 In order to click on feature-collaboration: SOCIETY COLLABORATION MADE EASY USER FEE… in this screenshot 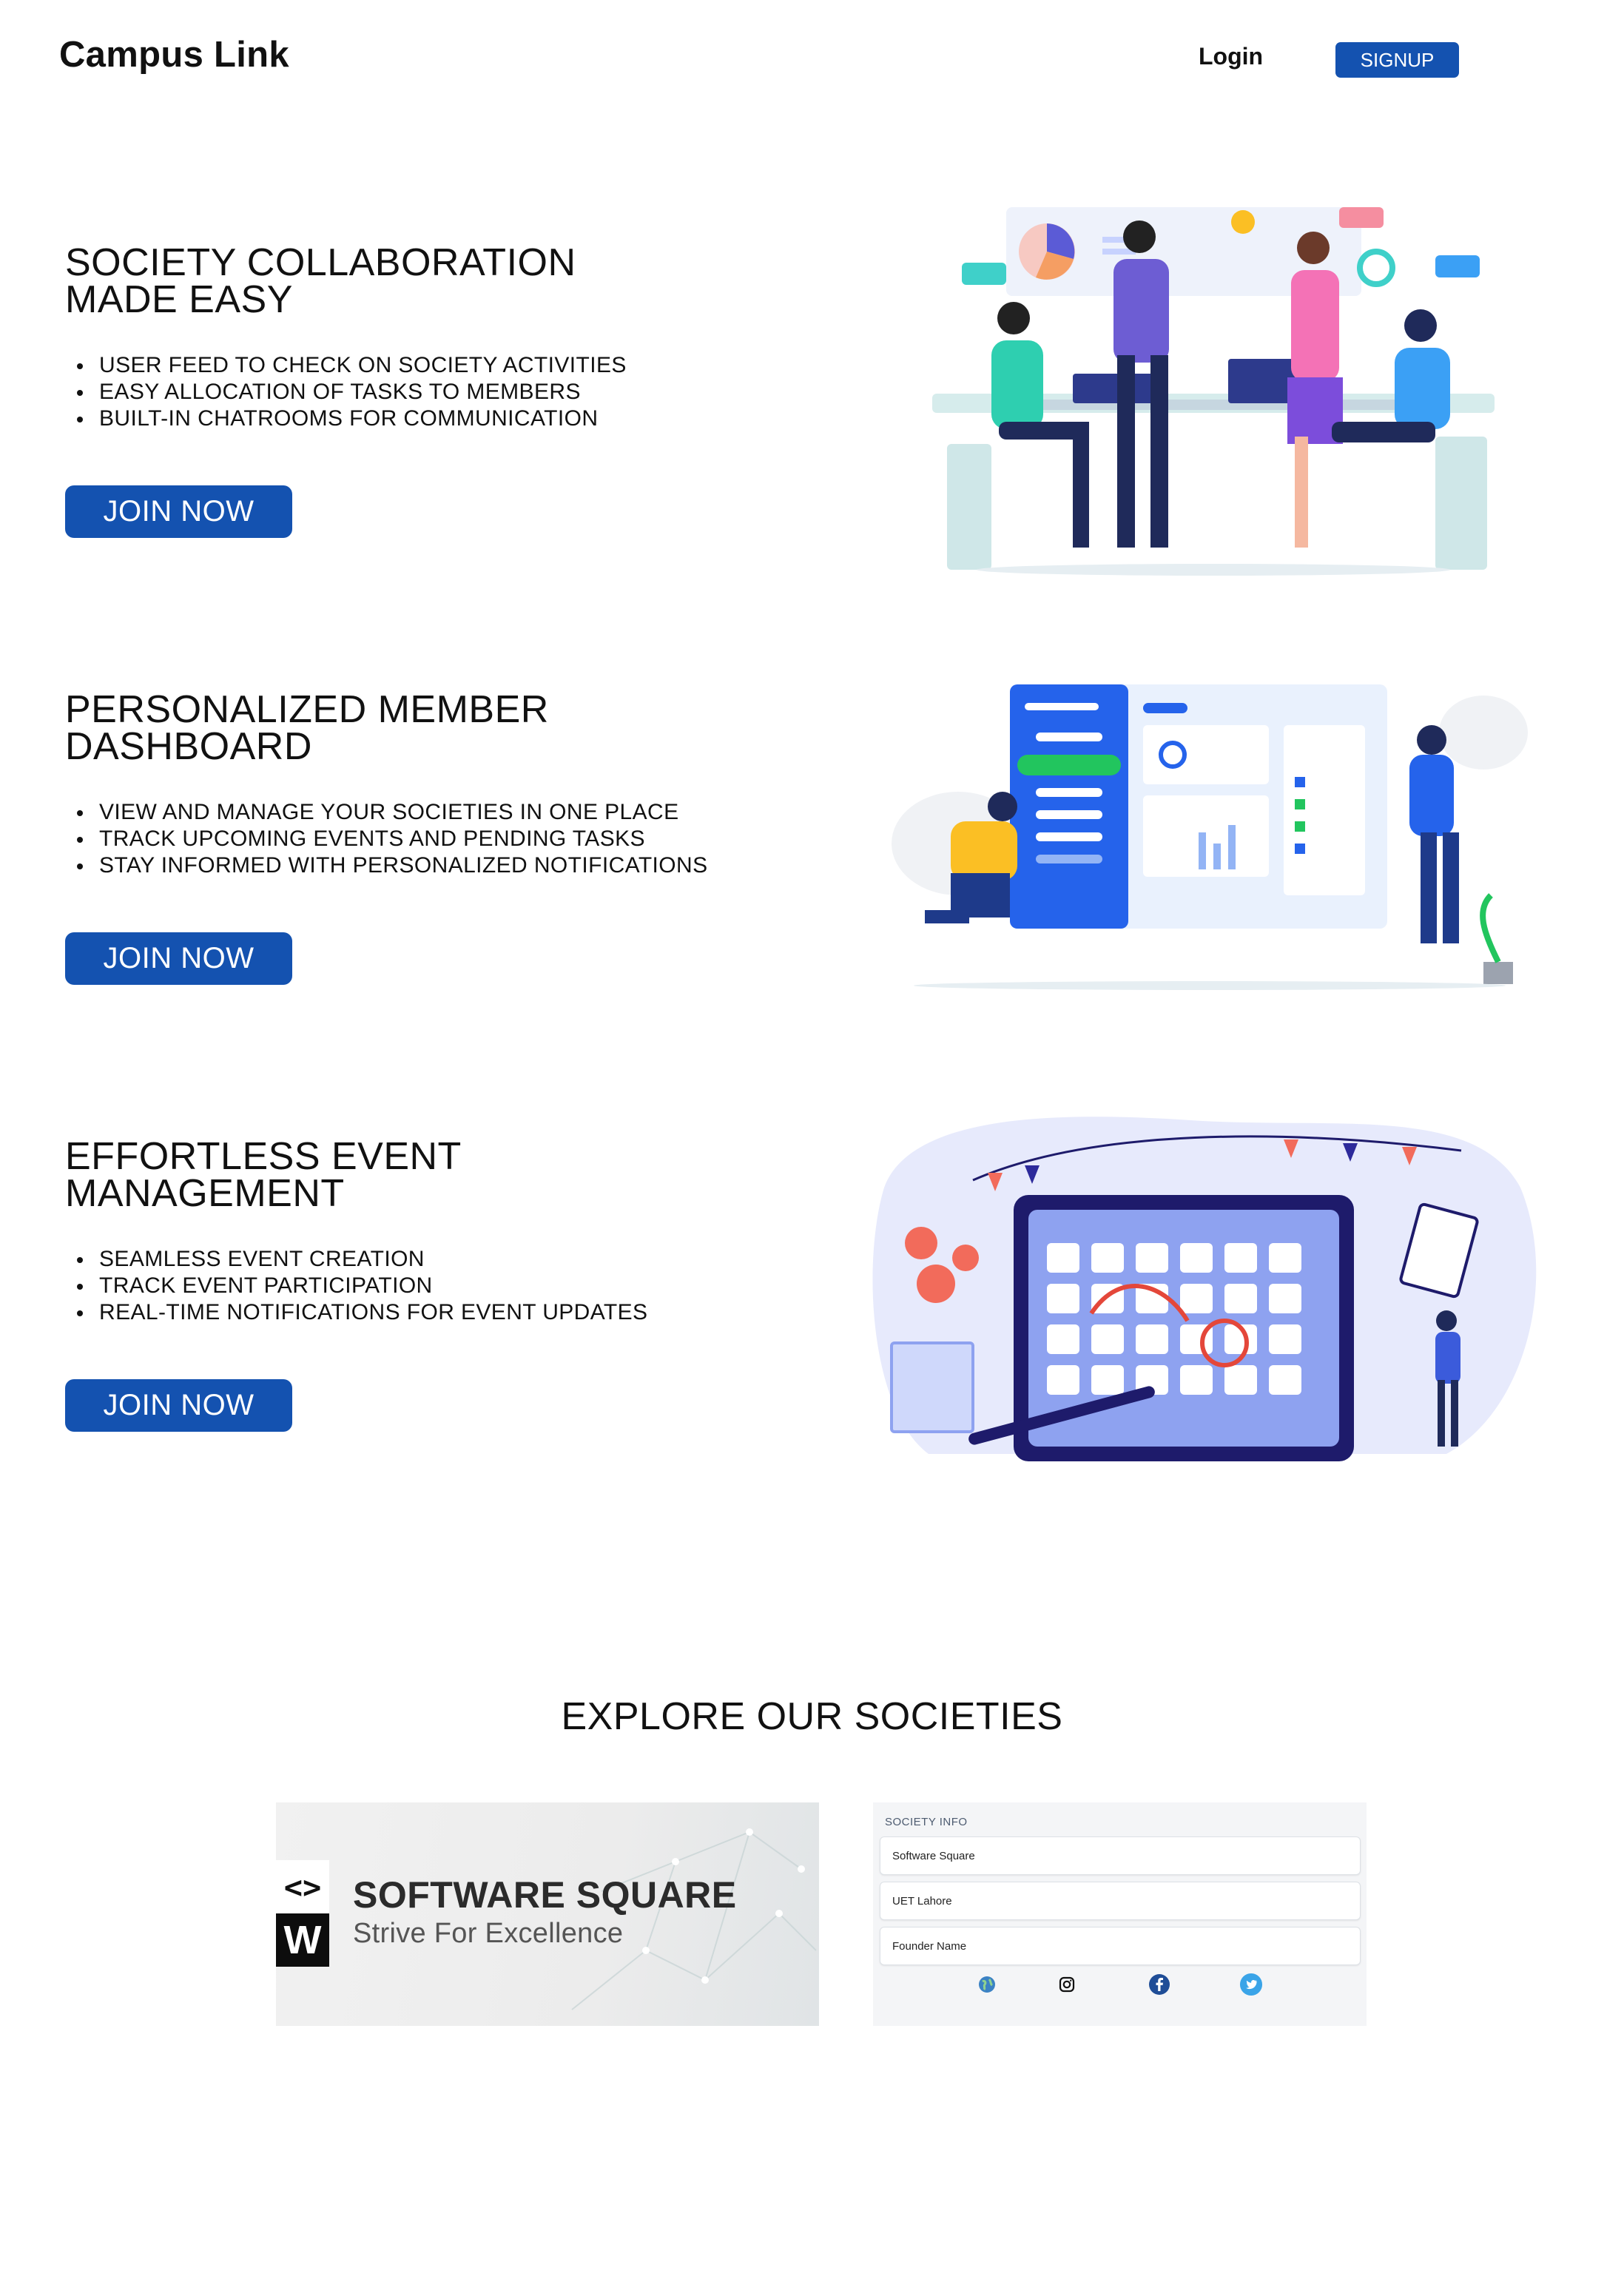, I will do `click(435, 389)`.